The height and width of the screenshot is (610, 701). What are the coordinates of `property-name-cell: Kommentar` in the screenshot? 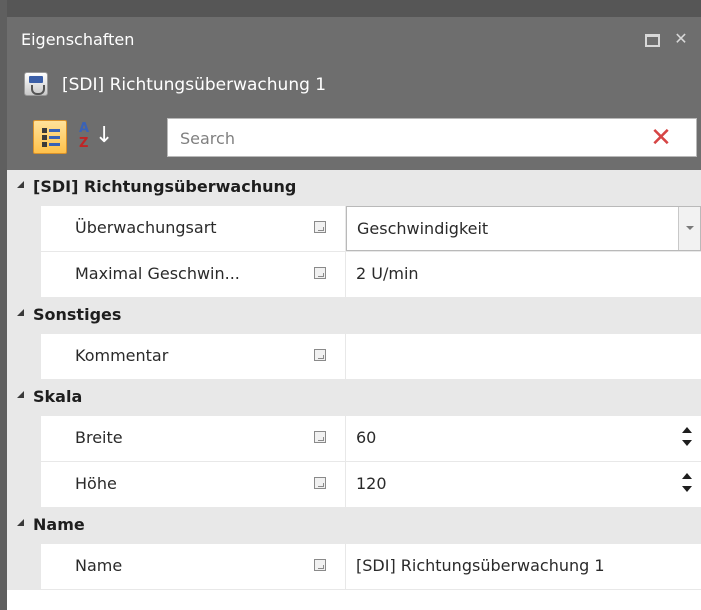 It's located at (172, 356).